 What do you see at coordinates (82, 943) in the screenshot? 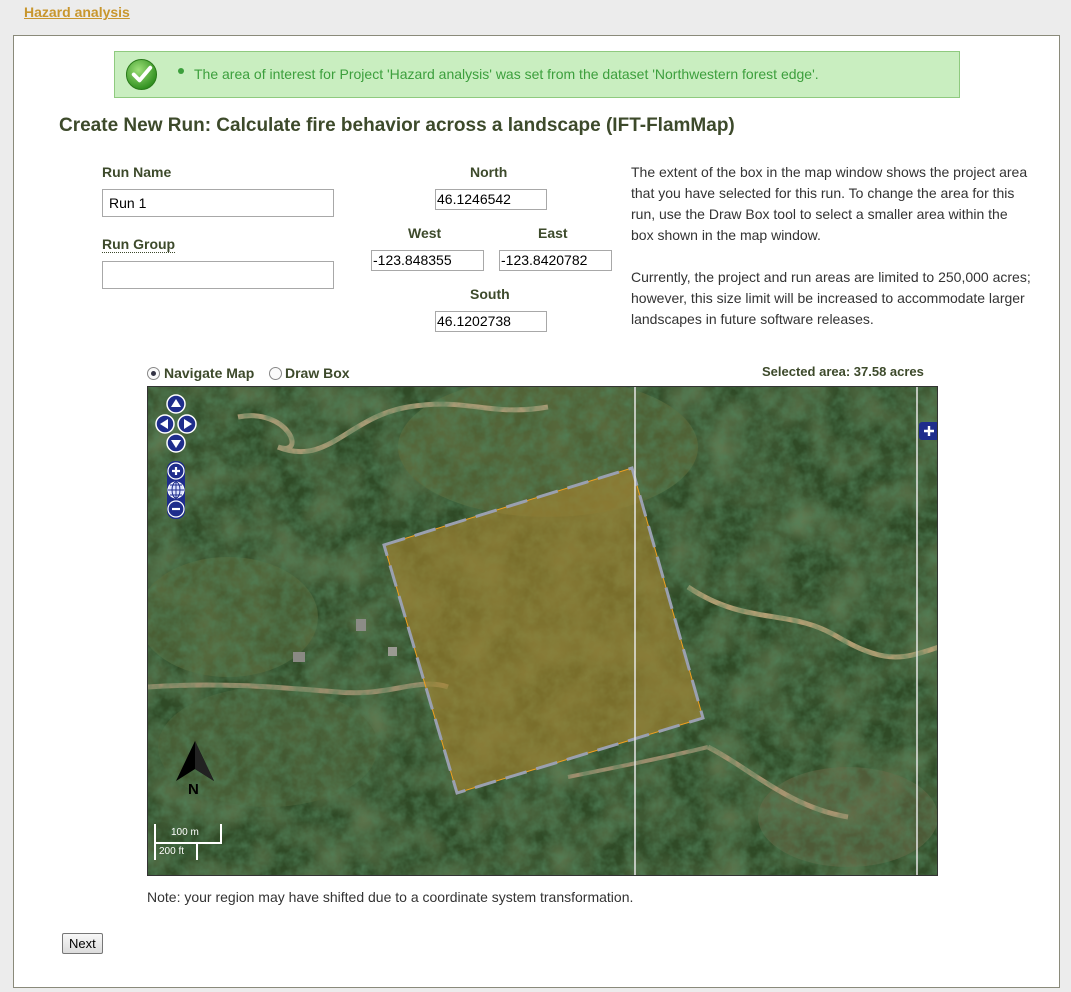
I see `next-button: Next` at bounding box center [82, 943].